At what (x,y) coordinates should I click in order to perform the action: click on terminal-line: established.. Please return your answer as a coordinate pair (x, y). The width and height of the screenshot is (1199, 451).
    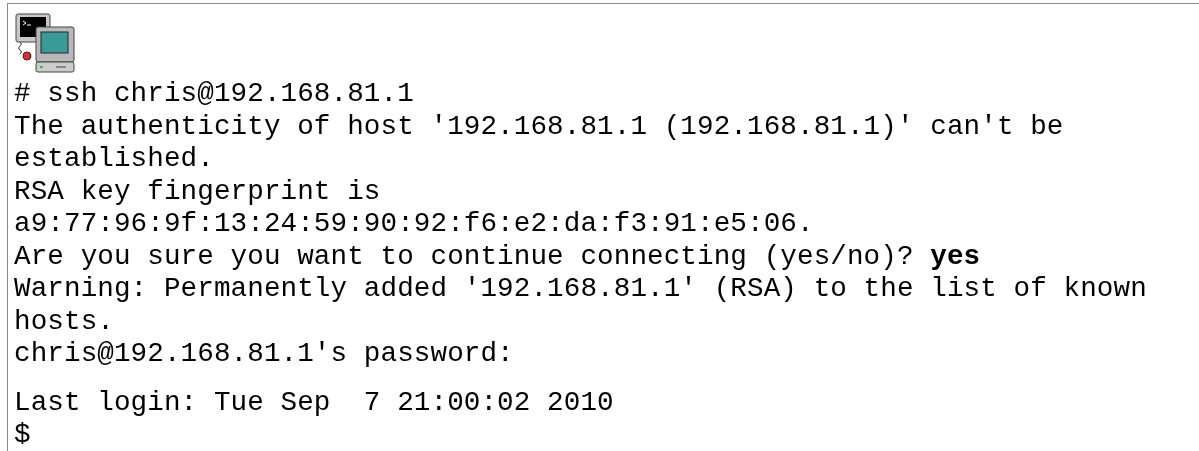
    Looking at the image, I should click on (114, 159).